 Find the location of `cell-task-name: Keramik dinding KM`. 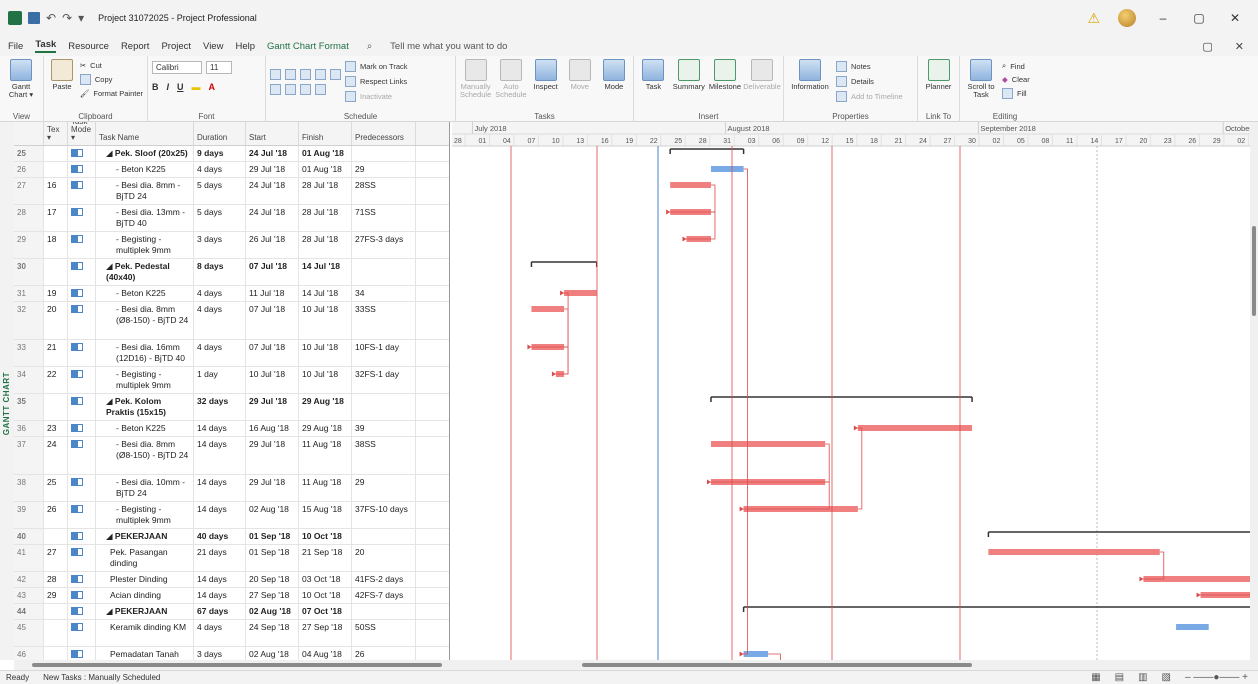

cell-task-name: Keramik dinding KM is located at coordinates (145, 633).